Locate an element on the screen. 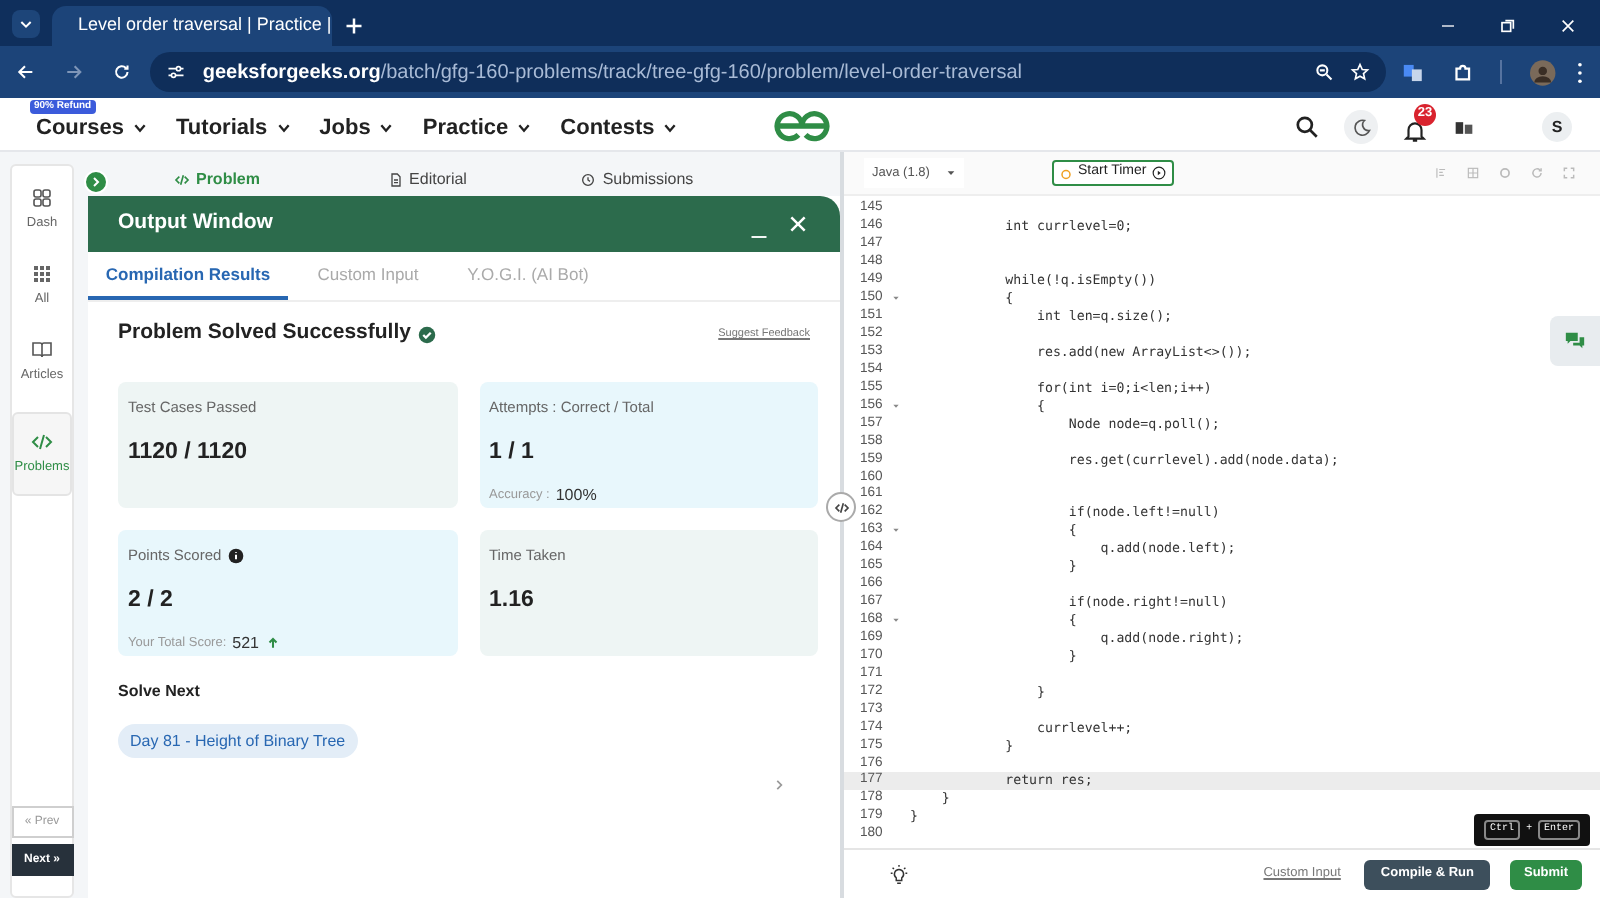 The width and height of the screenshot is (1600, 898). forward-arrow-icon is located at coordinates (73, 72).